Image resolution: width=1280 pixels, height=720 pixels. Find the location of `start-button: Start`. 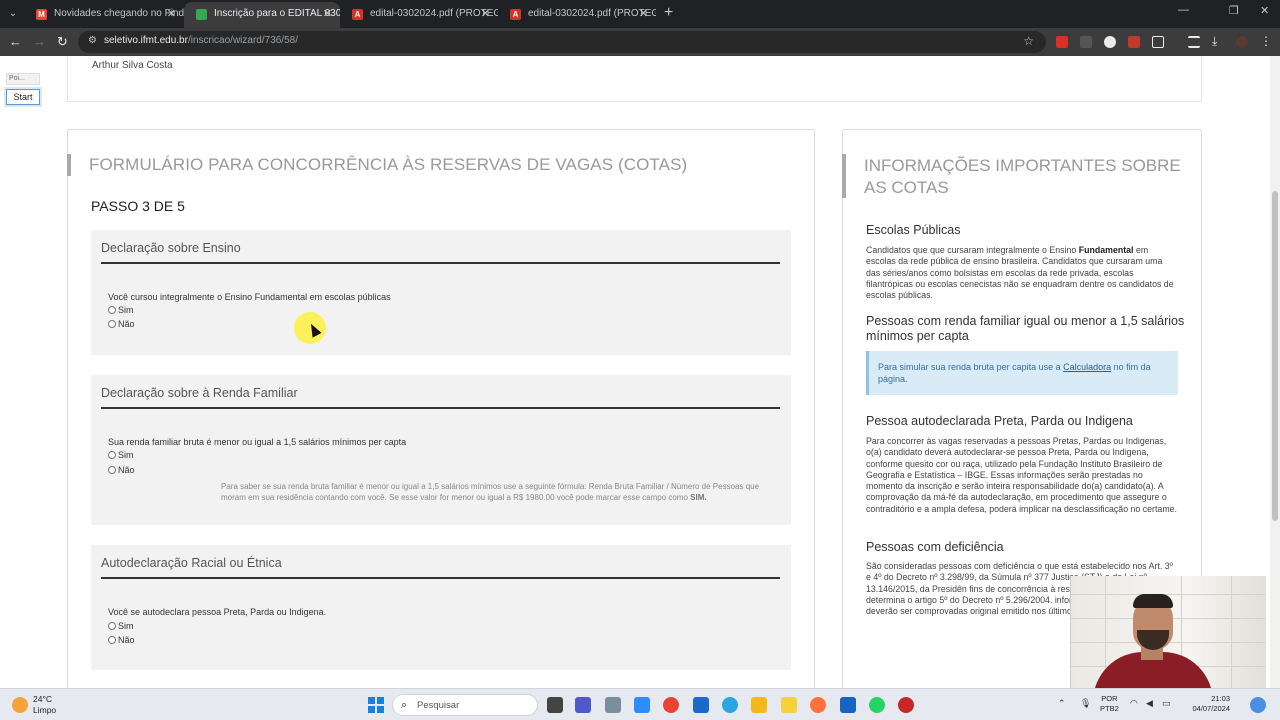

start-button: Start is located at coordinates (23, 97).